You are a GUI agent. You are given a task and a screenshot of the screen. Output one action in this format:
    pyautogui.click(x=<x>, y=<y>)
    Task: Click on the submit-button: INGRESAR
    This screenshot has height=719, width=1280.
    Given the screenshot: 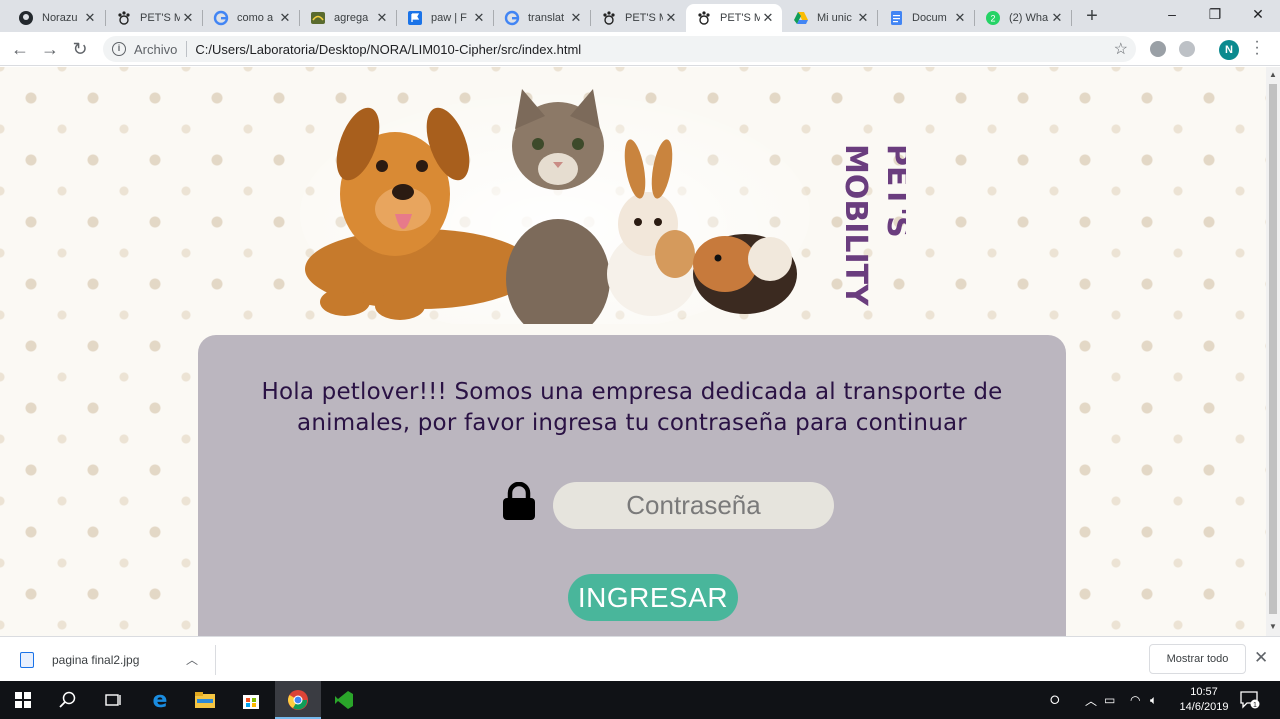 What is the action you would take?
    pyautogui.click(x=653, y=597)
    